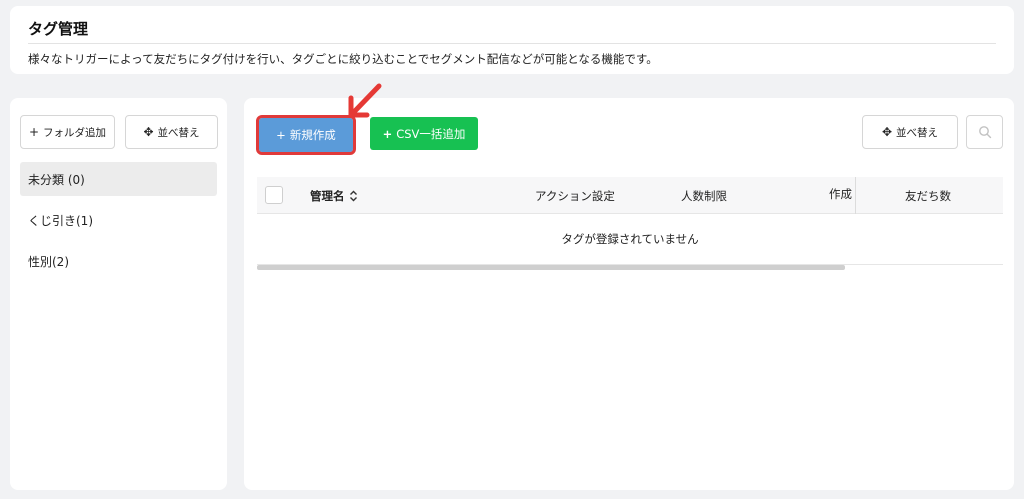  What do you see at coordinates (431, 133) in the screenshot?
I see `csv-import-label: CSV一括追加` at bounding box center [431, 133].